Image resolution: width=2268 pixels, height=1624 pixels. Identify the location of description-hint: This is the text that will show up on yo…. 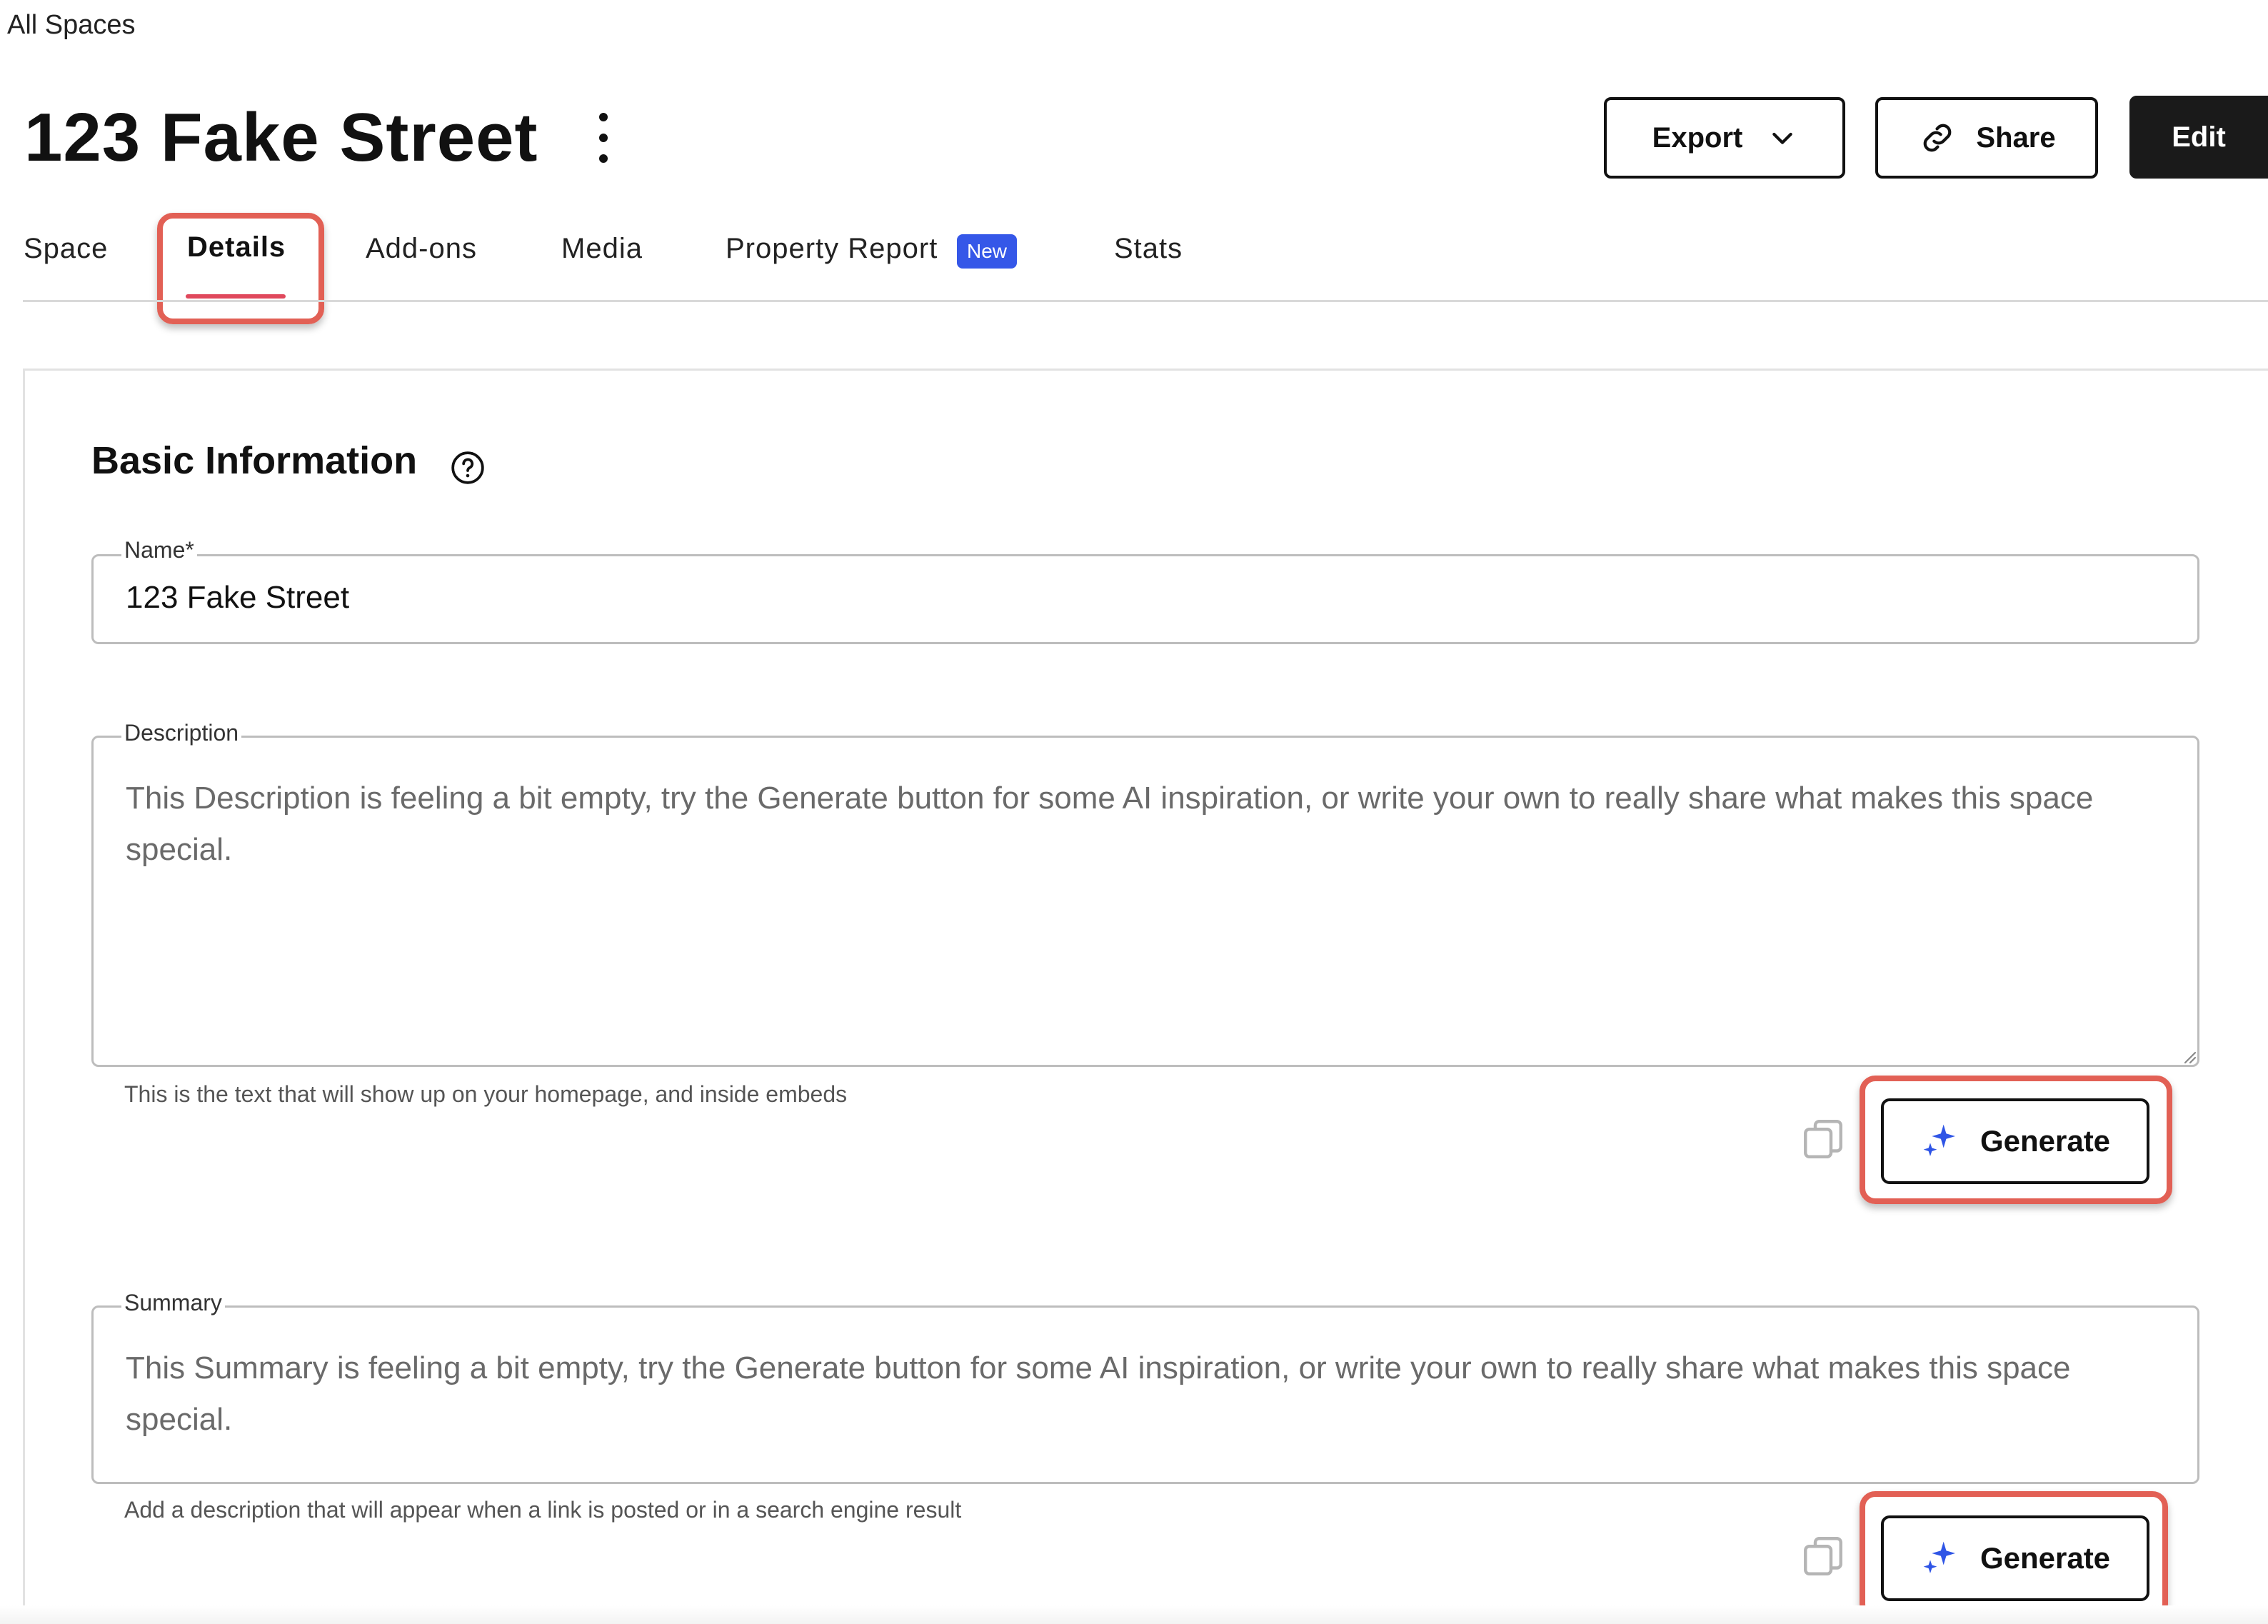
(486, 1094).